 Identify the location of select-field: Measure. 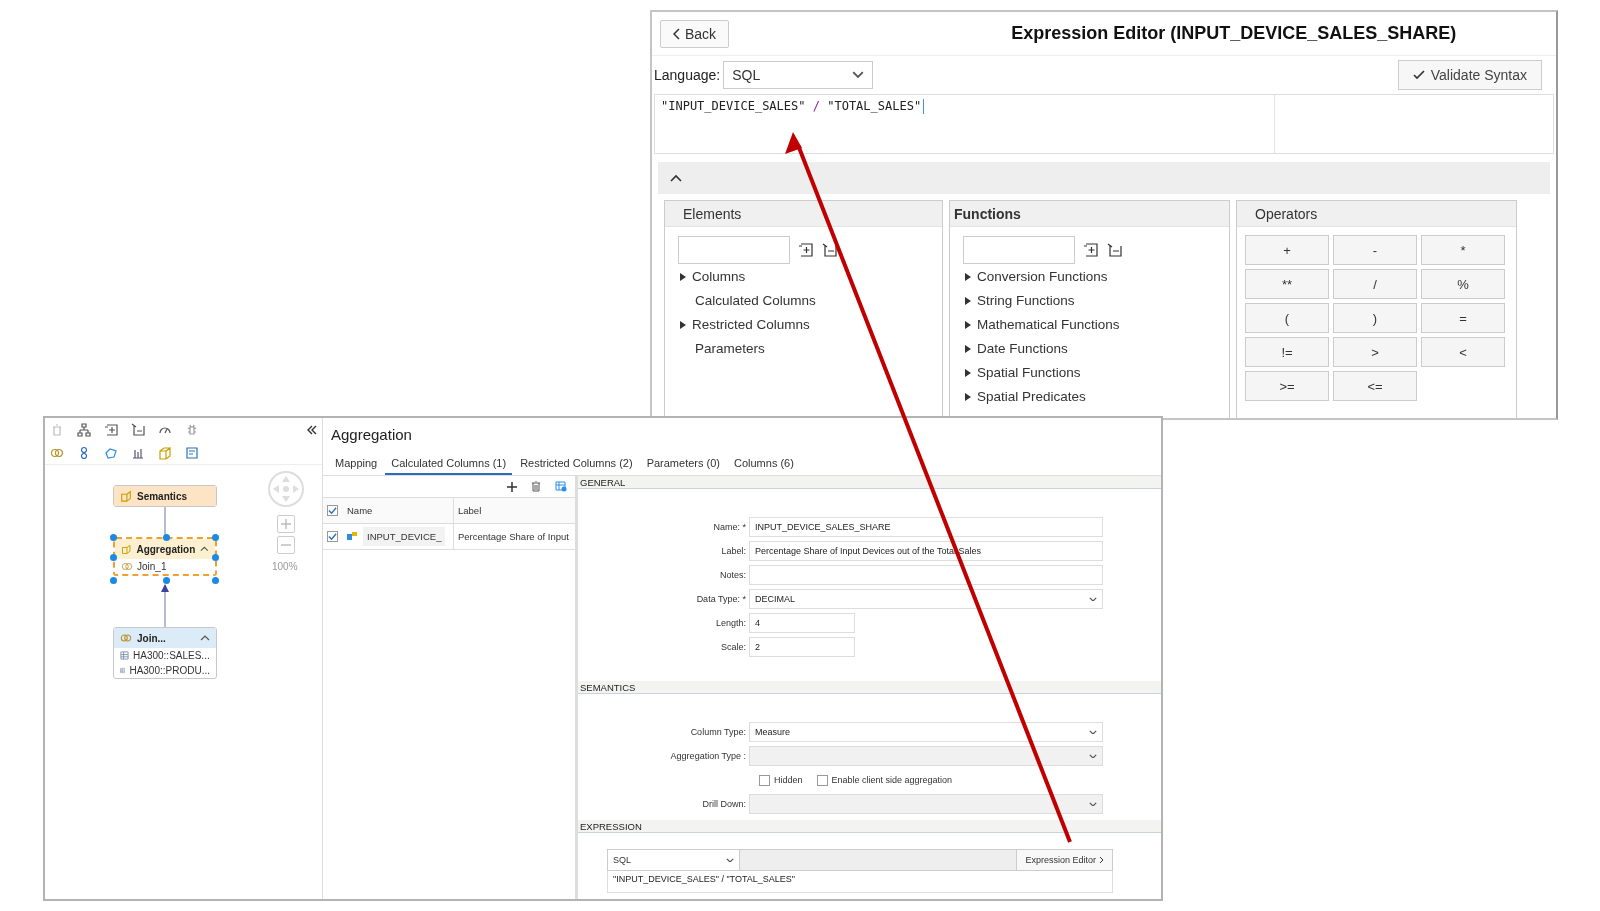
(926, 732).